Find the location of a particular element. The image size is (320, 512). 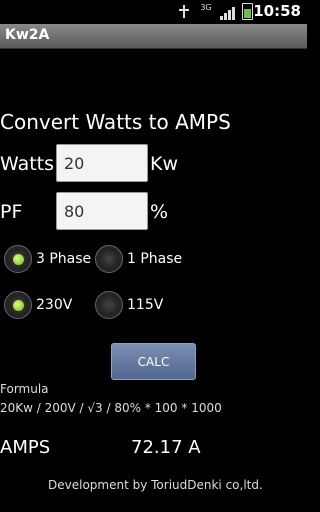

watts-unit: Kw is located at coordinates (164, 164).